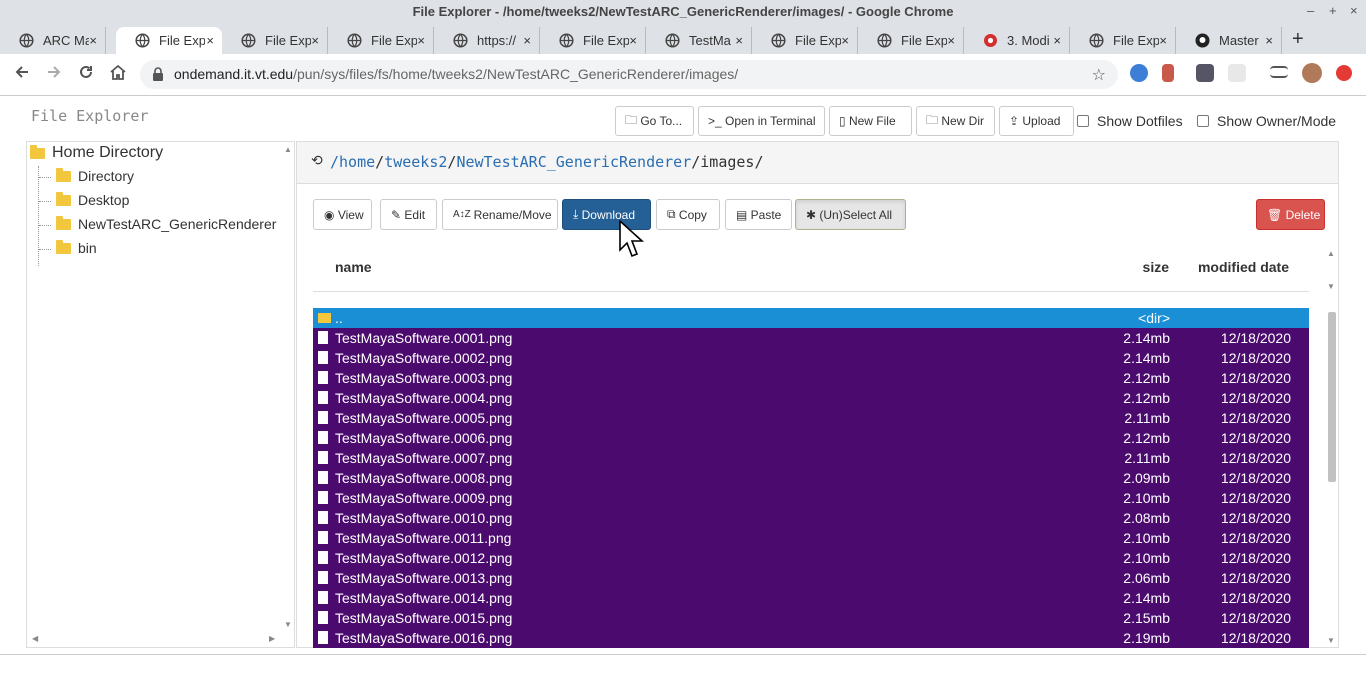 The width and height of the screenshot is (1366, 688). What do you see at coordinates (1099, 75) in the screenshot?
I see `bookmark-star-icon: ☆` at bounding box center [1099, 75].